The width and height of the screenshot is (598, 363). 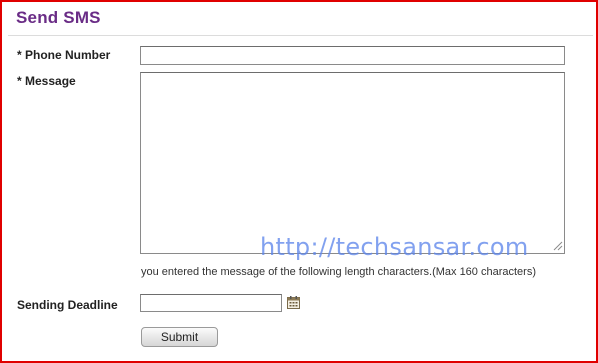 I want to click on sending-deadline-label: Sending Deadline, so click(x=67, y=305).